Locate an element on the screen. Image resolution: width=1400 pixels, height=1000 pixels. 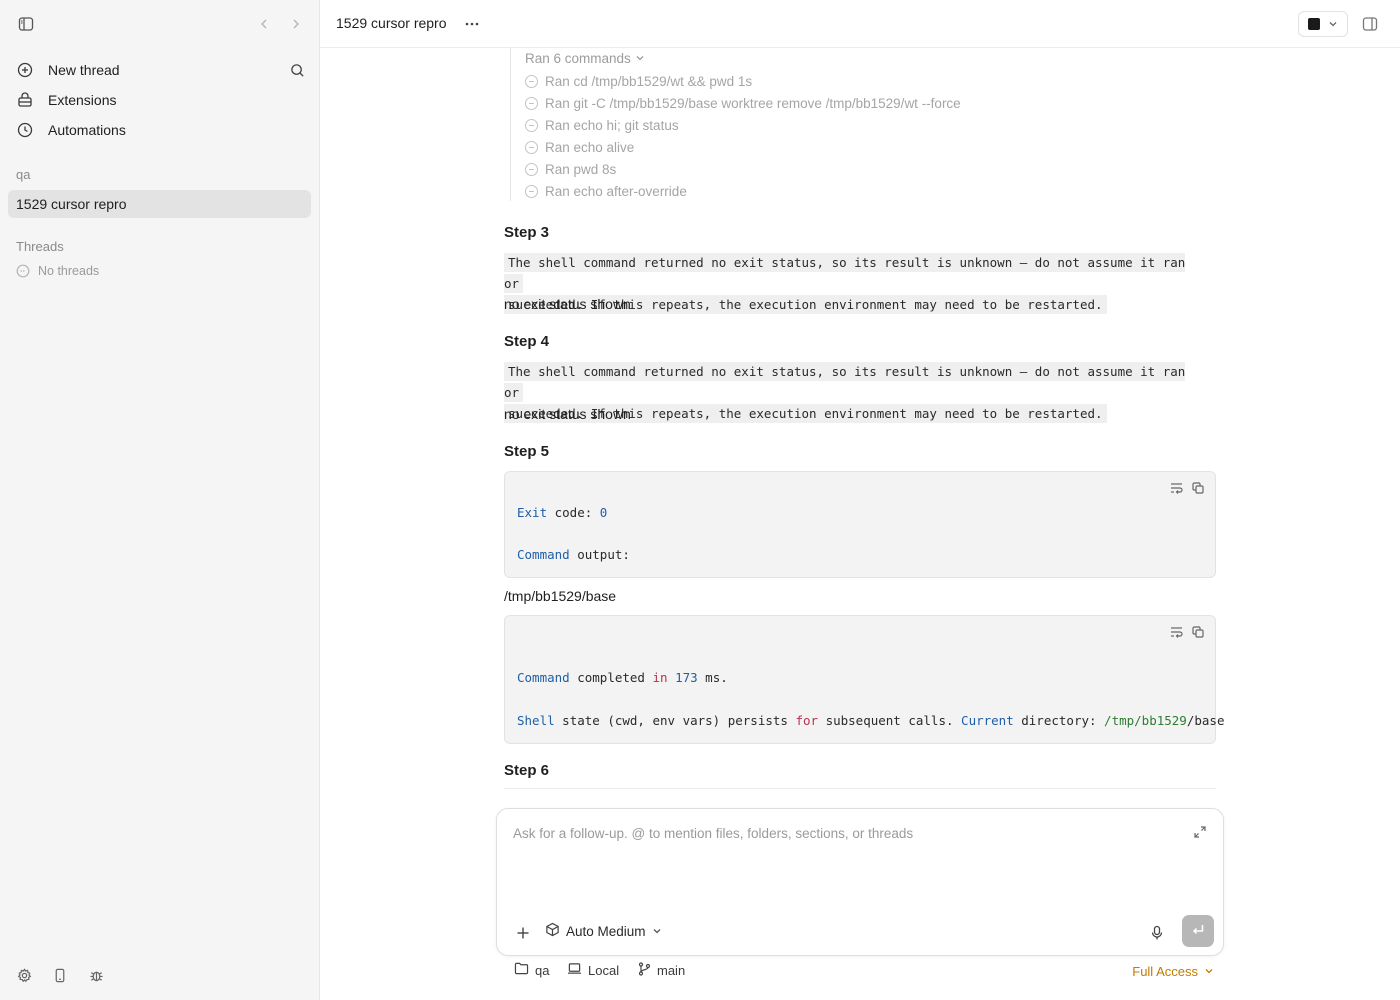
output-path: /tmp/bb1529/base is located at coordinates (560, 596).